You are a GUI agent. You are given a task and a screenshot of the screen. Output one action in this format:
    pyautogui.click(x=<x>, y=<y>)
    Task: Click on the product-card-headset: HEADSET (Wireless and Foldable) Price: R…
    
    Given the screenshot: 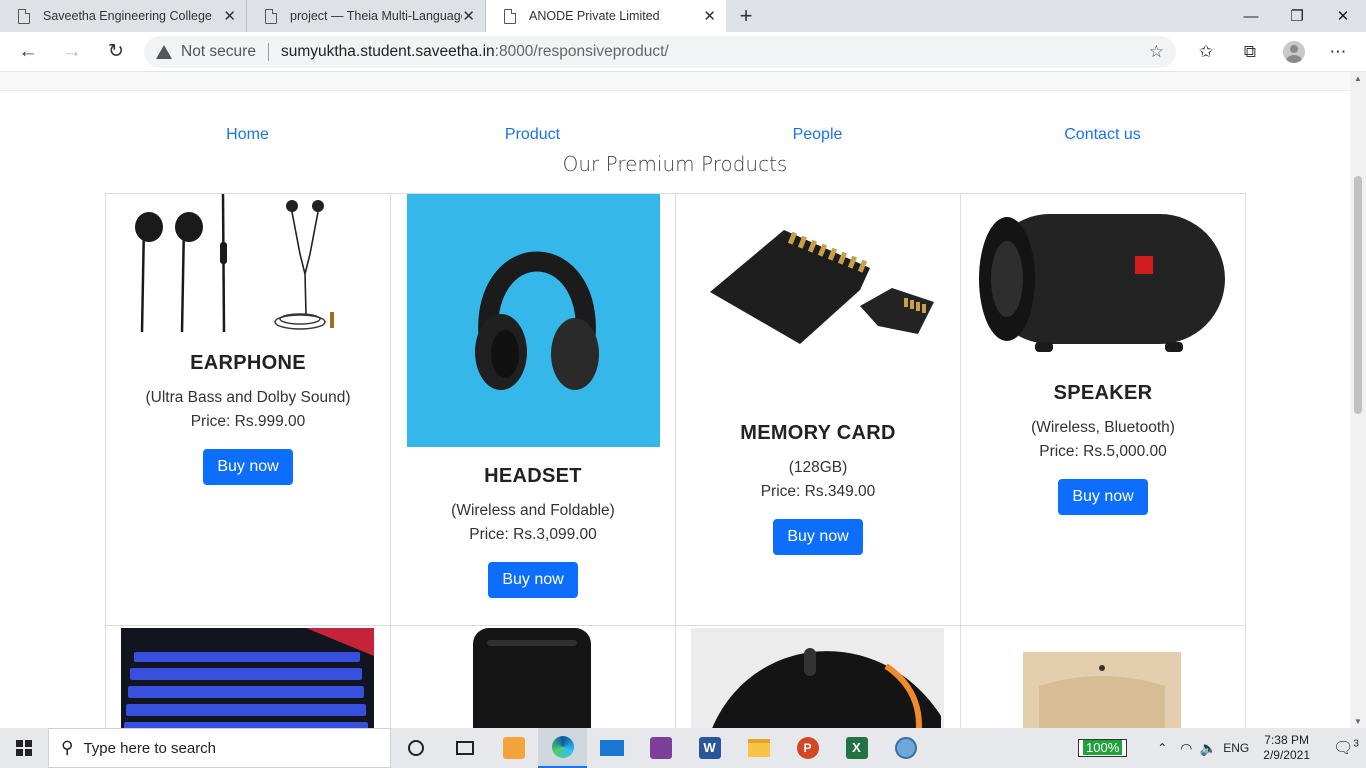 What is the action you would take?
    pyautogui.click(x=533, y=409)
    